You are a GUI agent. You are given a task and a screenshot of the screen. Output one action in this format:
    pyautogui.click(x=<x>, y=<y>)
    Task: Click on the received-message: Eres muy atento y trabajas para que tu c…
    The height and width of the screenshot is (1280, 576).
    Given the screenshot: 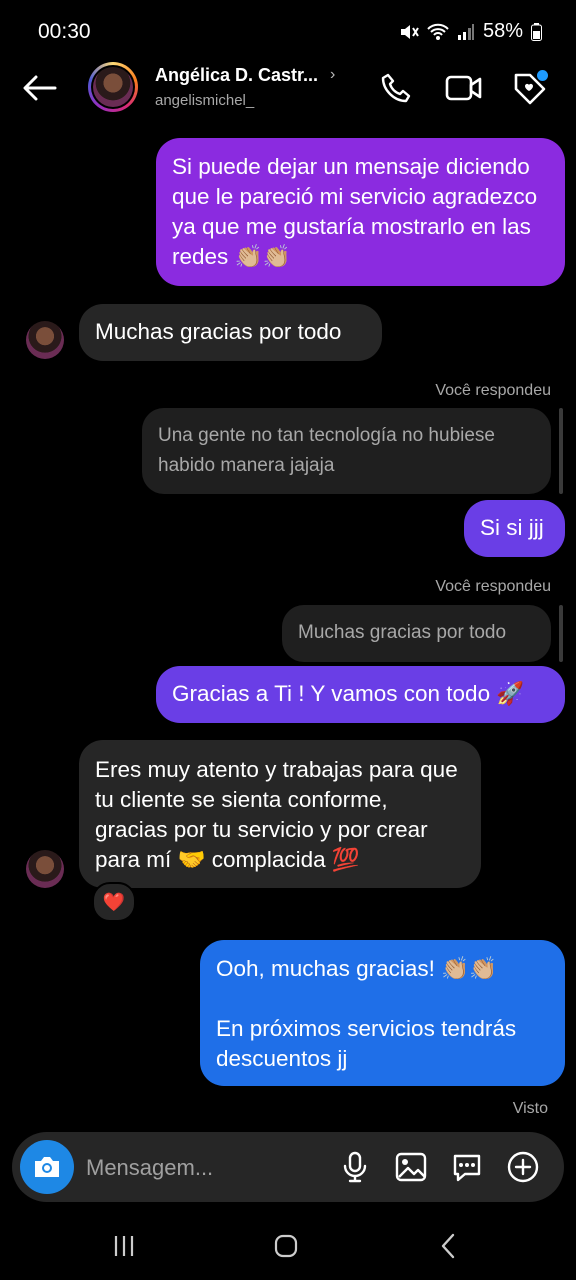 What is the action you would take?
    pyautogui.click(x=280, y=814)
    